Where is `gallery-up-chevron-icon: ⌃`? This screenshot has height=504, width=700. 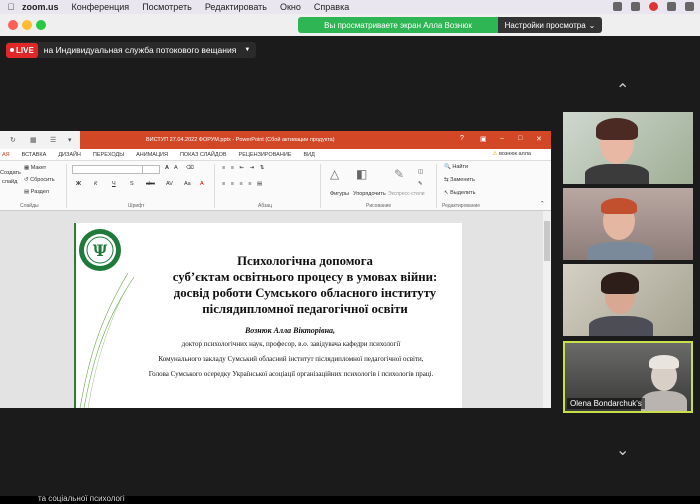 gallery-up-chevron-icon: ⌃ is located at coordinates (622, 90).